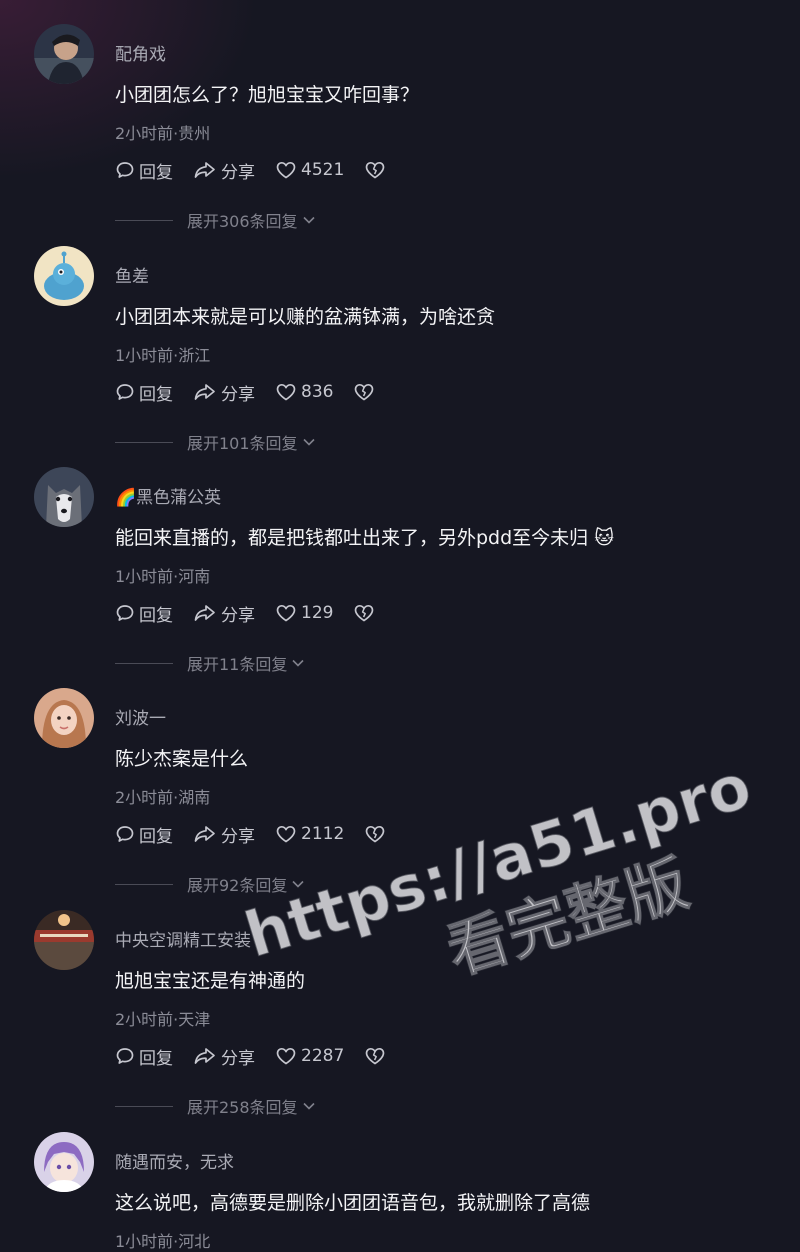 This screenshot has height=1252, width=800. Describe the element at coordinates (323, 1056) in the screenshot. I see `like-count: 2287` at that location.